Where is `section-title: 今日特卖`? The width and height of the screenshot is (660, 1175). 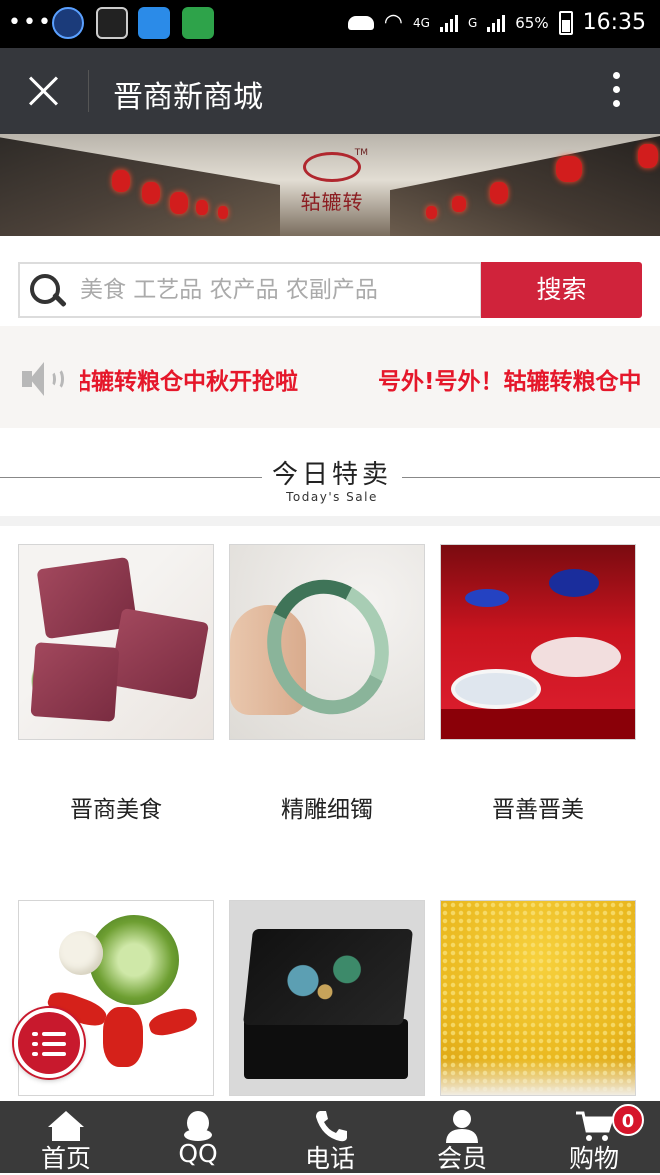 section-title: 今日特卖 is located at coordinates (331, 475).